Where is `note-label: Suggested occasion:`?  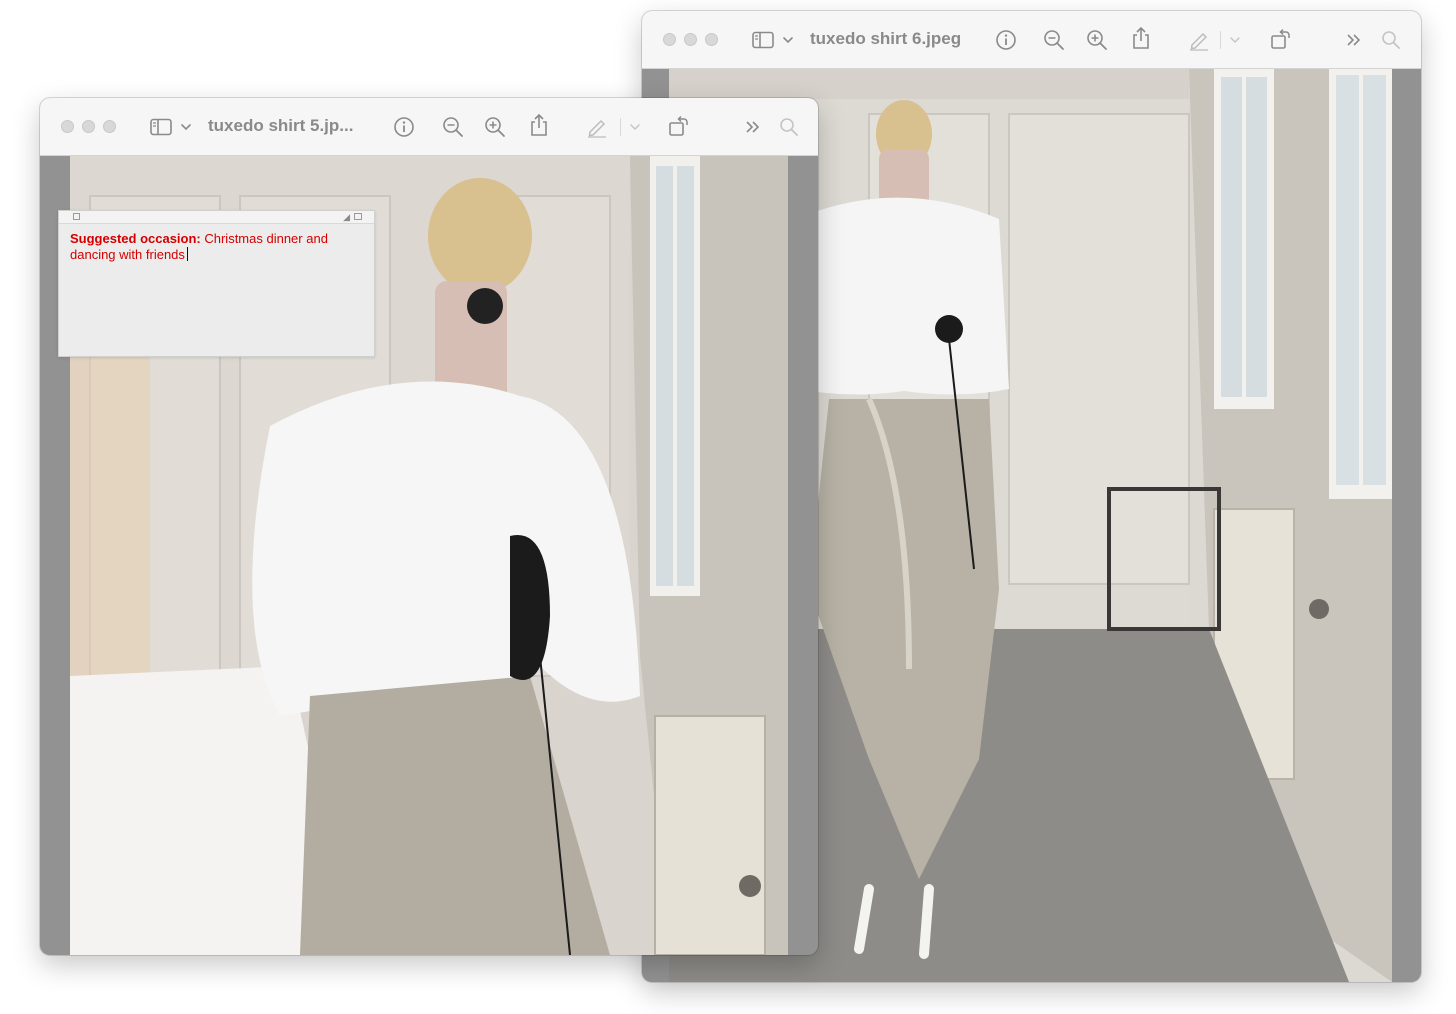 note-label: Suggested occasion: is located at coordinates (135, 238).